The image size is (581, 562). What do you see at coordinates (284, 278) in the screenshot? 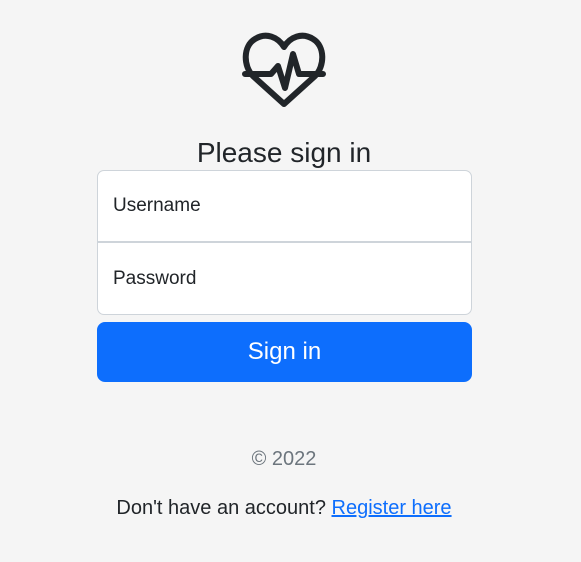
I see `password-field` at bounding box center [284, 278].